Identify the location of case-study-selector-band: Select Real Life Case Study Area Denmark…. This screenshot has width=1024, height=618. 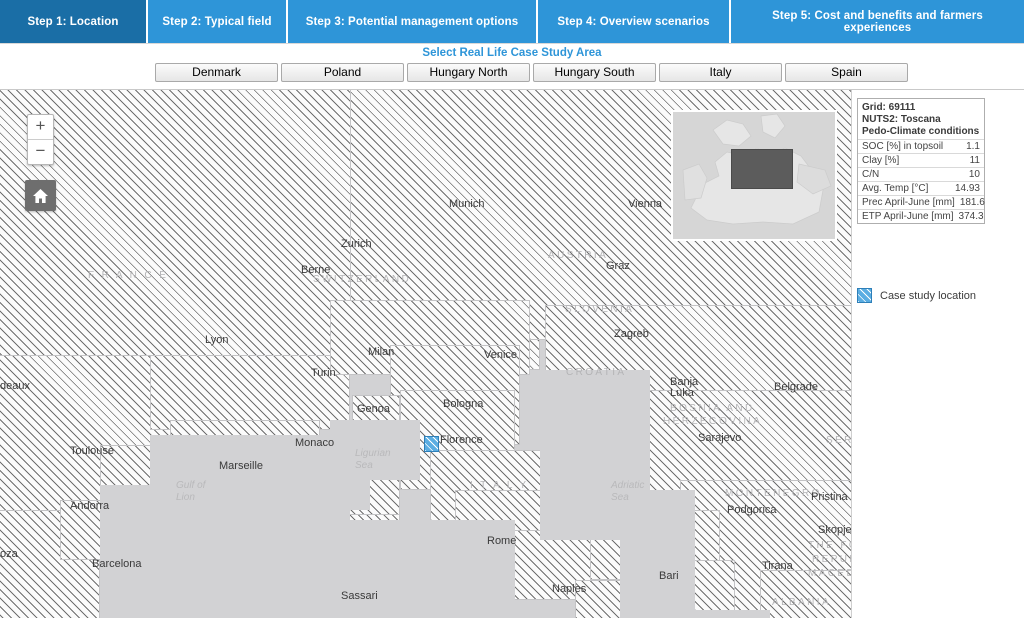
(512, 66).